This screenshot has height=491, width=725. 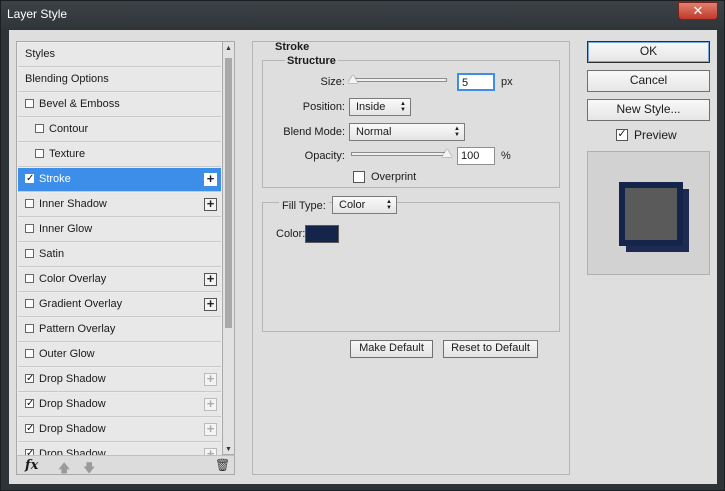 What do you see at coordinates (89, 469) in the screenshot?
I see `move-down-icon: 🡇` at bounding box center [89, 469].